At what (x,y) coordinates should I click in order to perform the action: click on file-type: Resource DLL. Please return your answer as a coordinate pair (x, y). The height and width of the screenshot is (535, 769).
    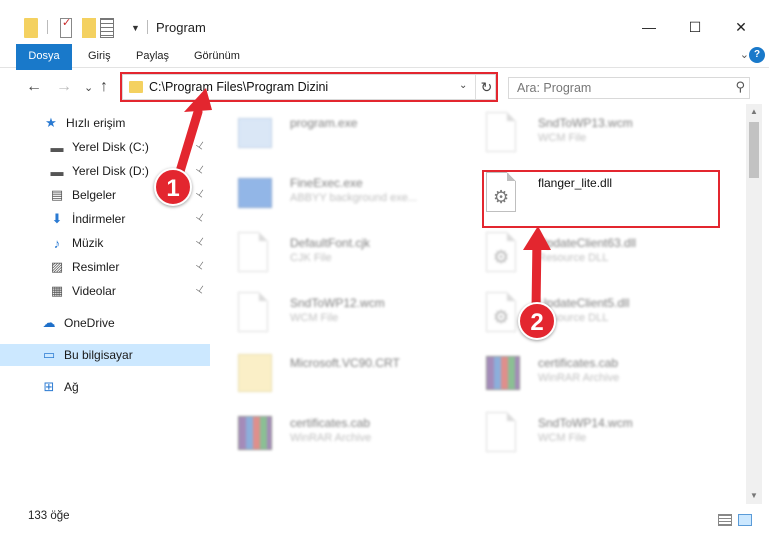
    Looking at the image, I should click on (573, 258).